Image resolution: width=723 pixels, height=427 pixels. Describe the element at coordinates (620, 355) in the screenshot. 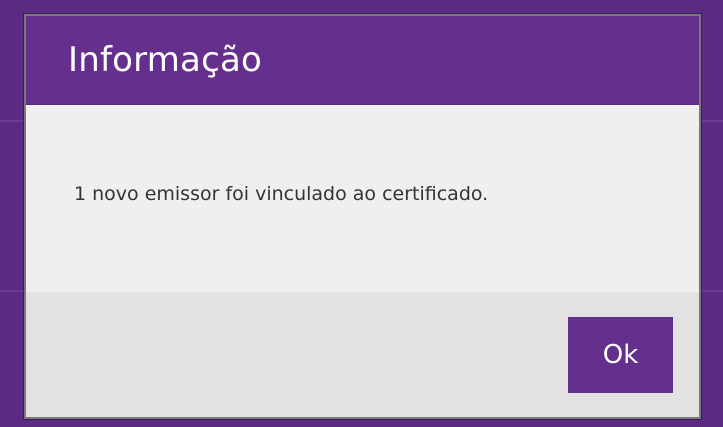

I see `ok-button: Ok` at that location.